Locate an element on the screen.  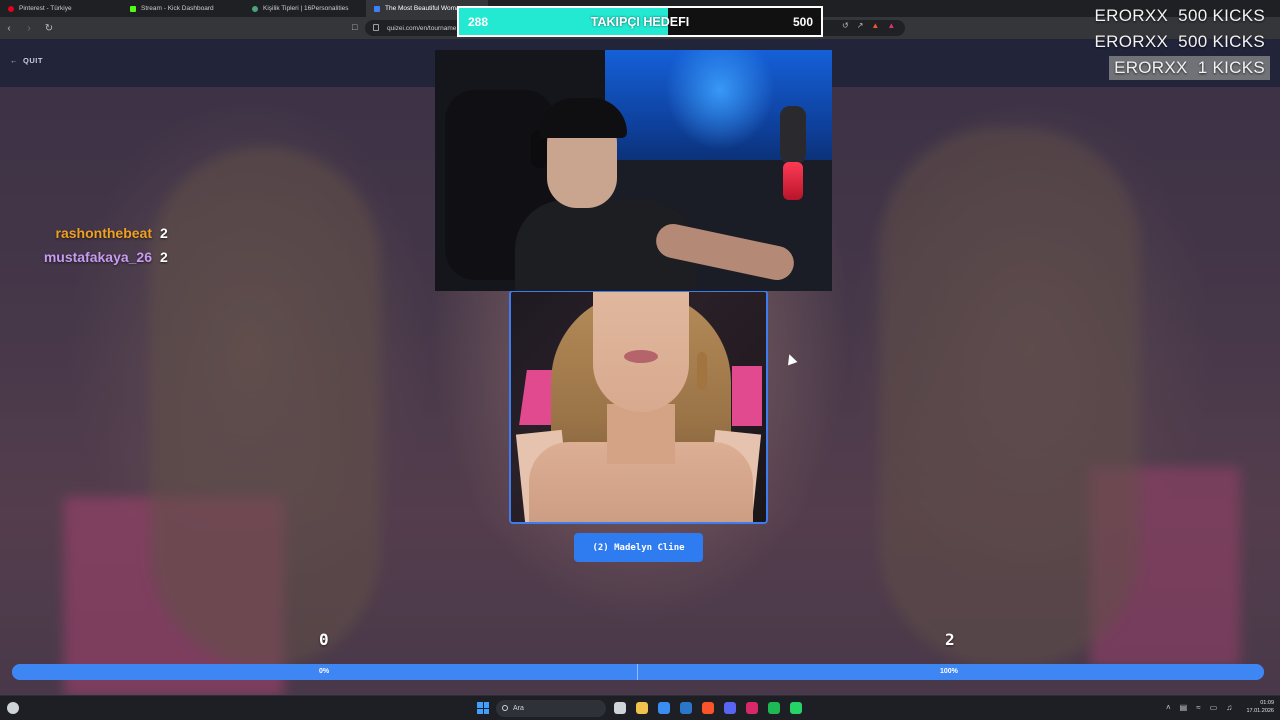
rewards-icon: ▲ is located at coordinates (891, 25).